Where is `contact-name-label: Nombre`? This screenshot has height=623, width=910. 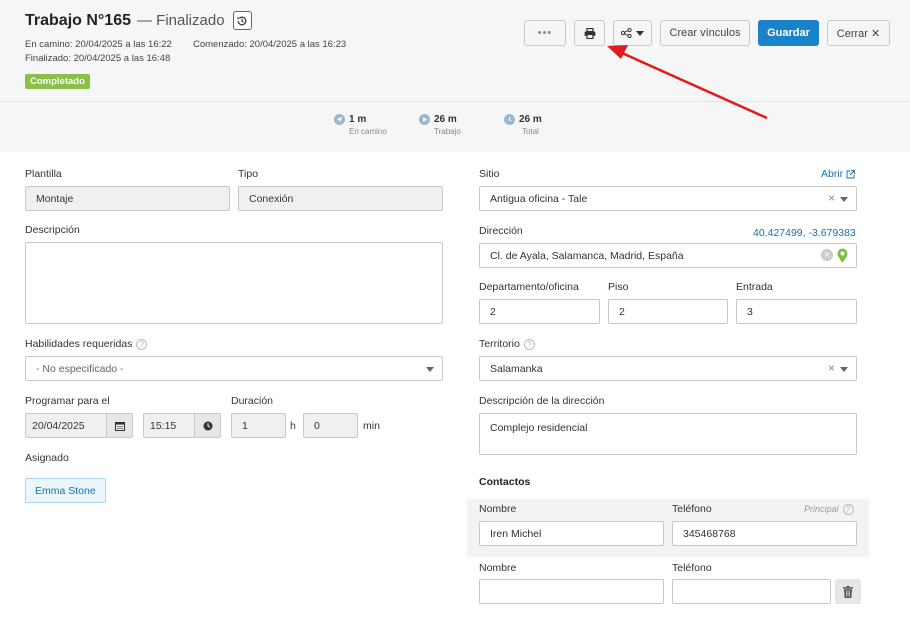
contact-name-label: Nombre is located at coordinates (498, 509).